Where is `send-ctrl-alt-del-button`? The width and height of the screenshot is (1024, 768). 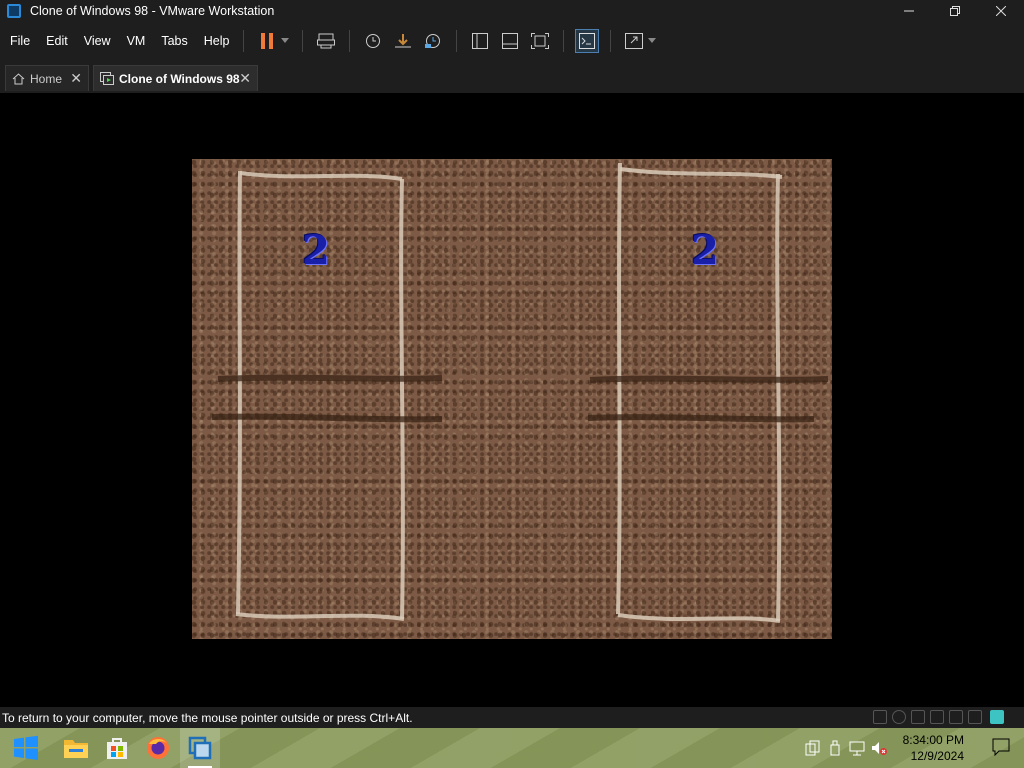
send-ctrl-alt-del-button is located at coordinates (326, 41).